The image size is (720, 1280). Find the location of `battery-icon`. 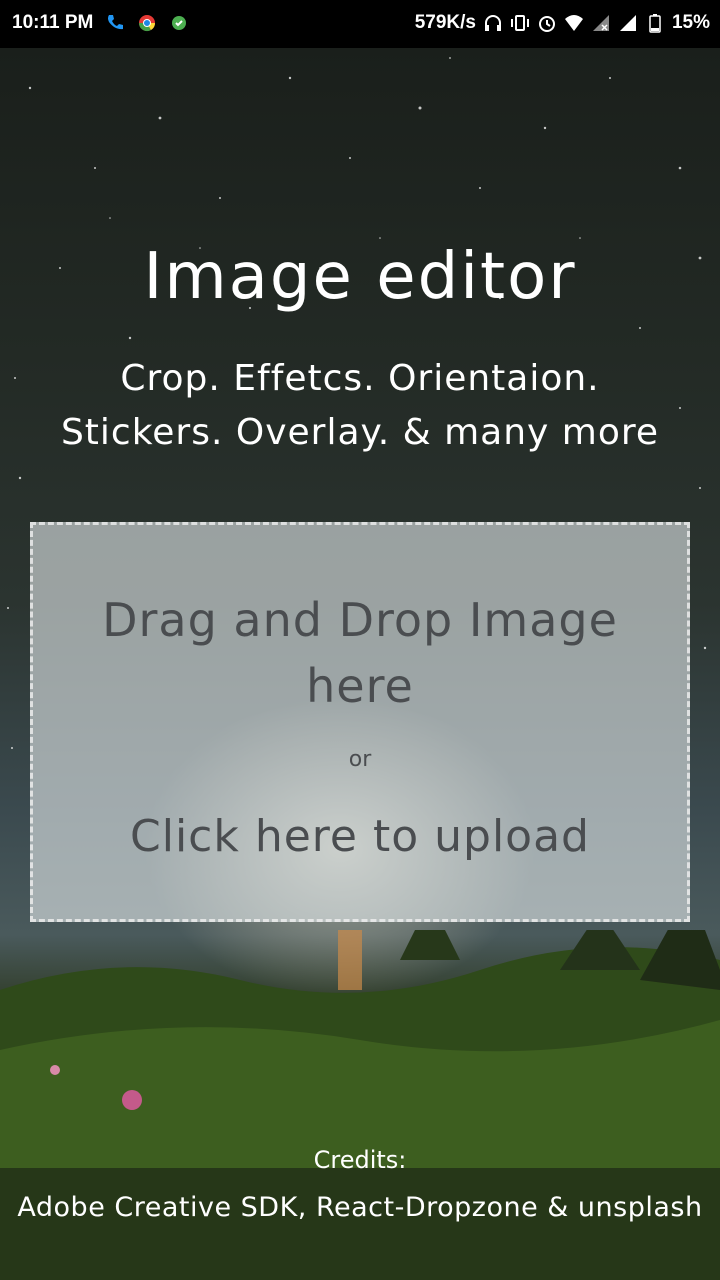

battery-icon is located at coordinates (655, 23).